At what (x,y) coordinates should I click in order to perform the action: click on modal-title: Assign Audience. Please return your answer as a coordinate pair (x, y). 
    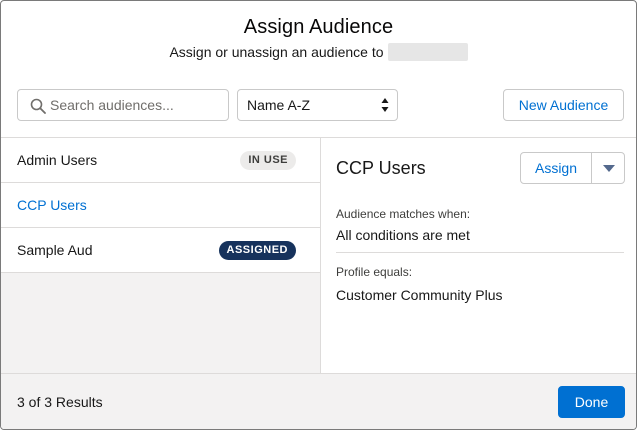
    Looking at the image, I should click on (318, 27).